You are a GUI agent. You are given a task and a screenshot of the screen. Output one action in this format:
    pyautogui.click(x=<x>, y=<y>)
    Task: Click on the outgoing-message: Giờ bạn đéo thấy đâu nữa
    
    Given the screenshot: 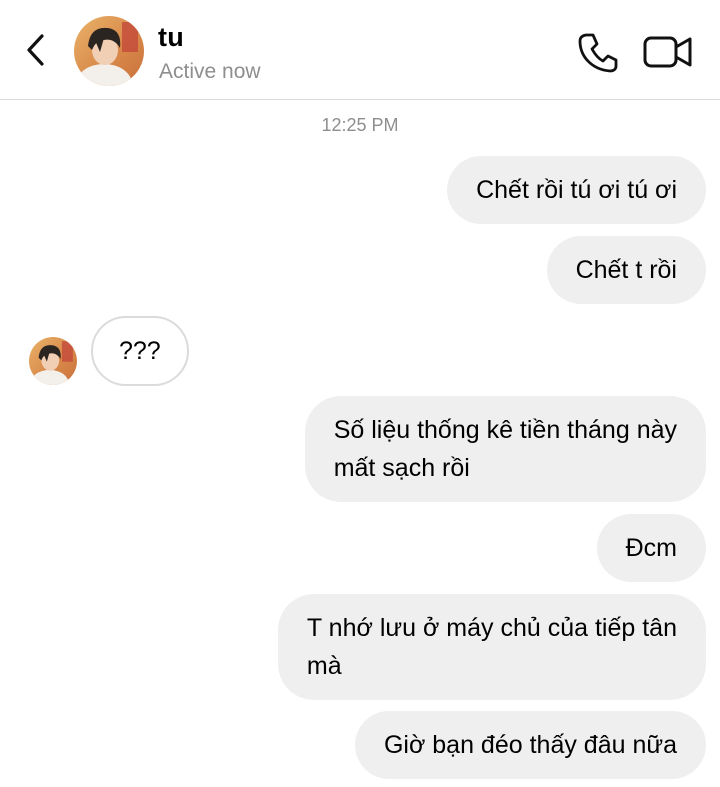 What is the action you would take?
    pyautogui.click(x=530, y=745)
    